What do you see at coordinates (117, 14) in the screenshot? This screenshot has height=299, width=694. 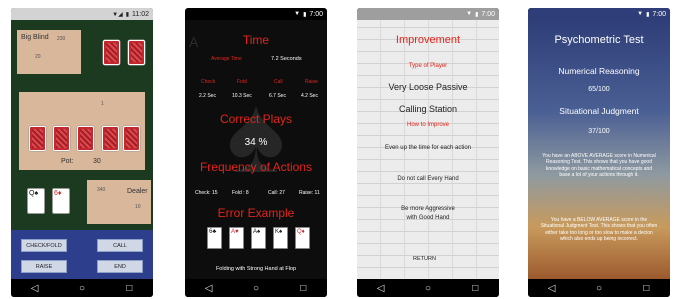 I see `signal-icon: ▼◢` at bounding box center [117, 14].